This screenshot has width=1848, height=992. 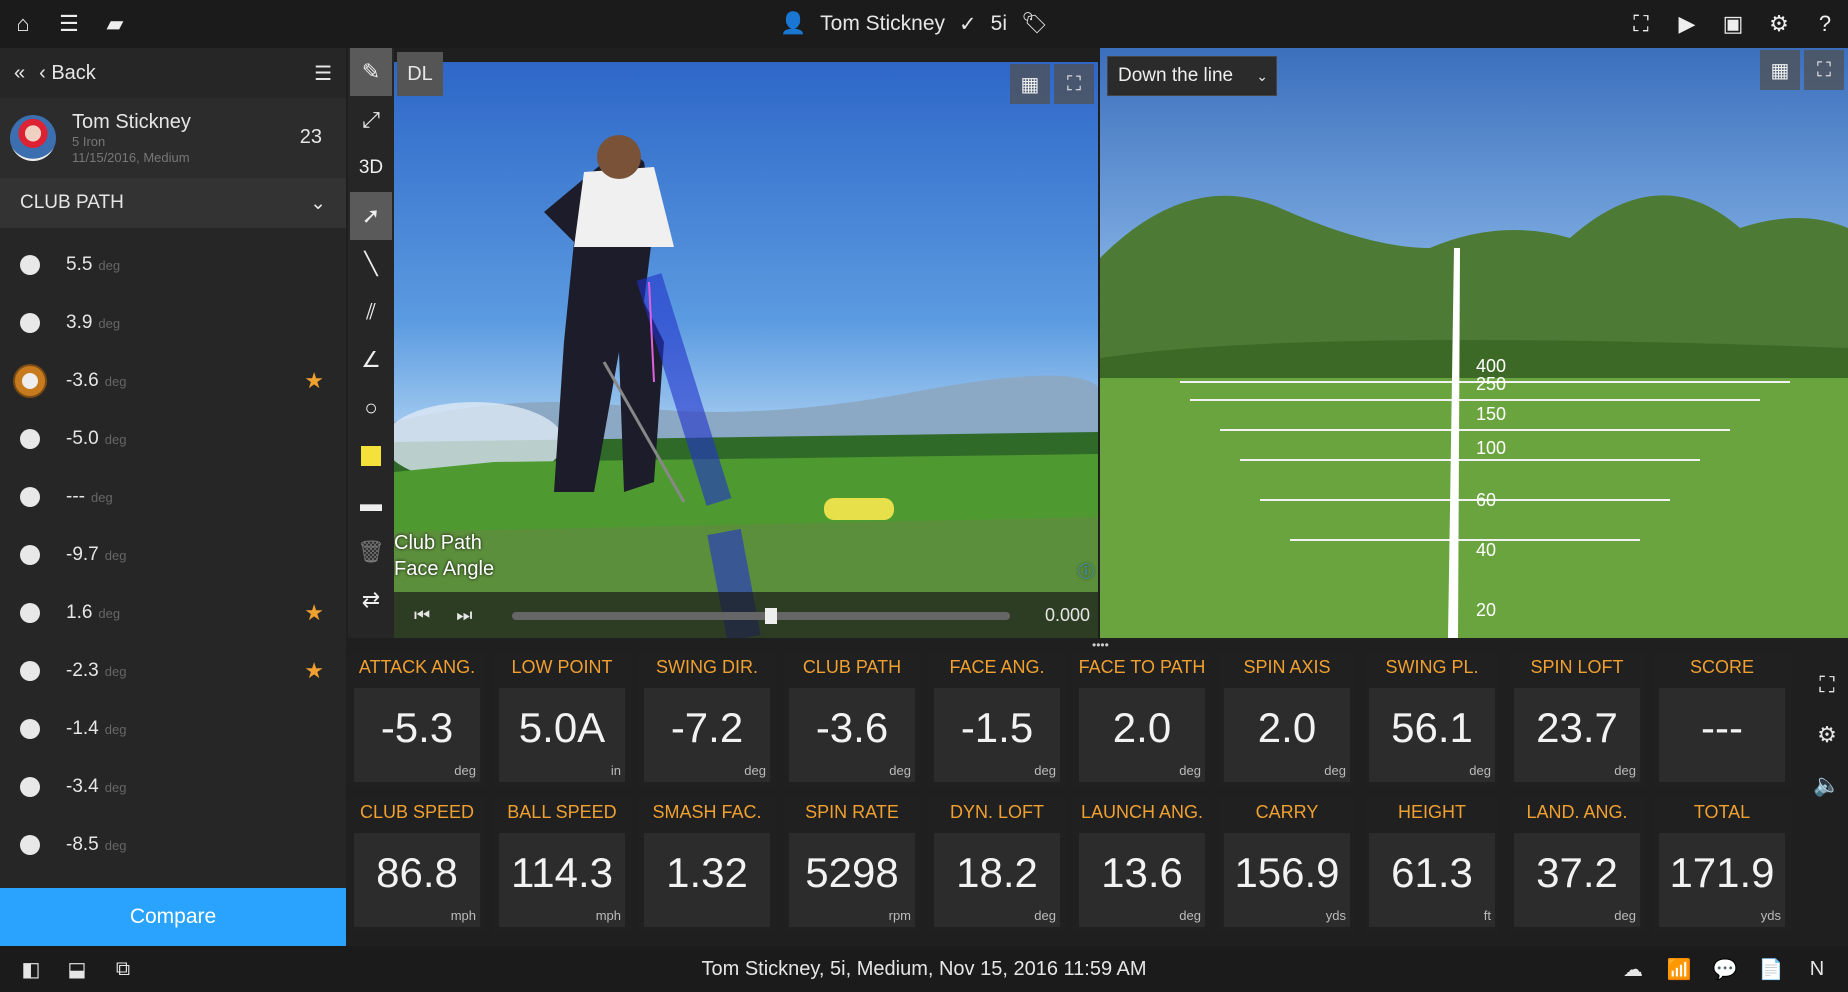 I want to click on message-icon: 💬, so click(x=1725, y=969).